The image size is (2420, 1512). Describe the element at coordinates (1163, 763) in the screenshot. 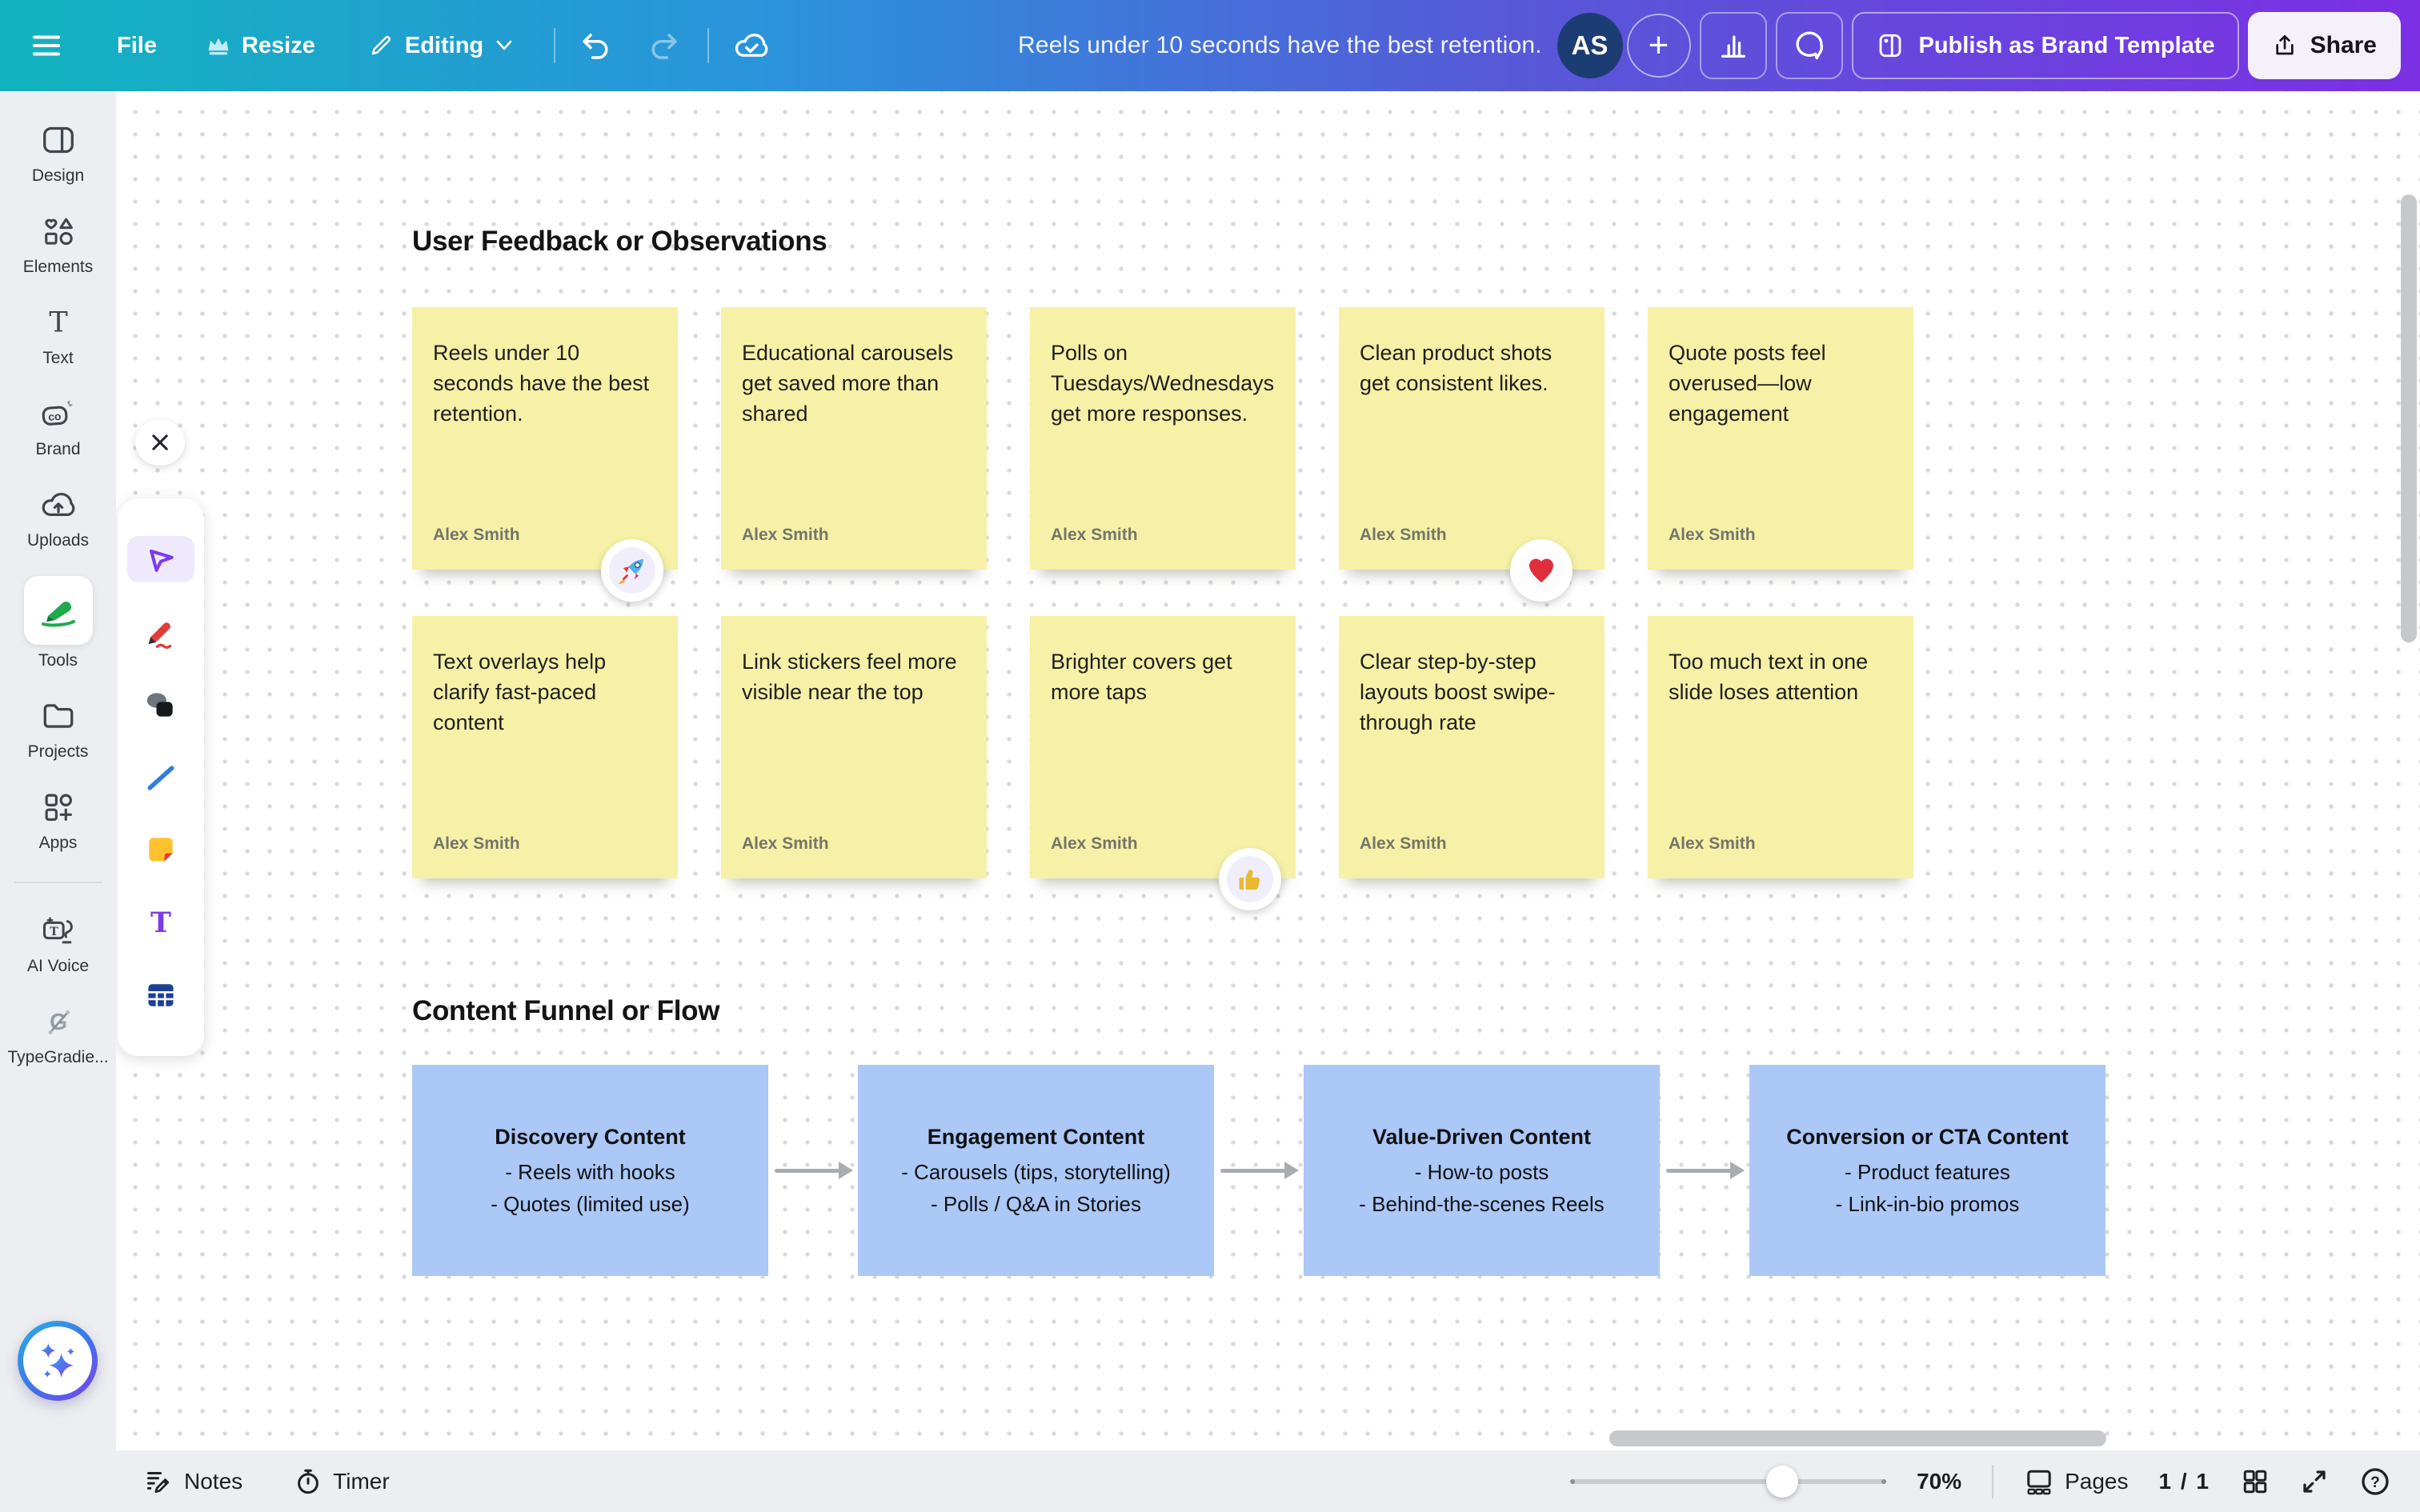

I see `sticky-note: Brighter covers get more taps Alex Smith` at that location.